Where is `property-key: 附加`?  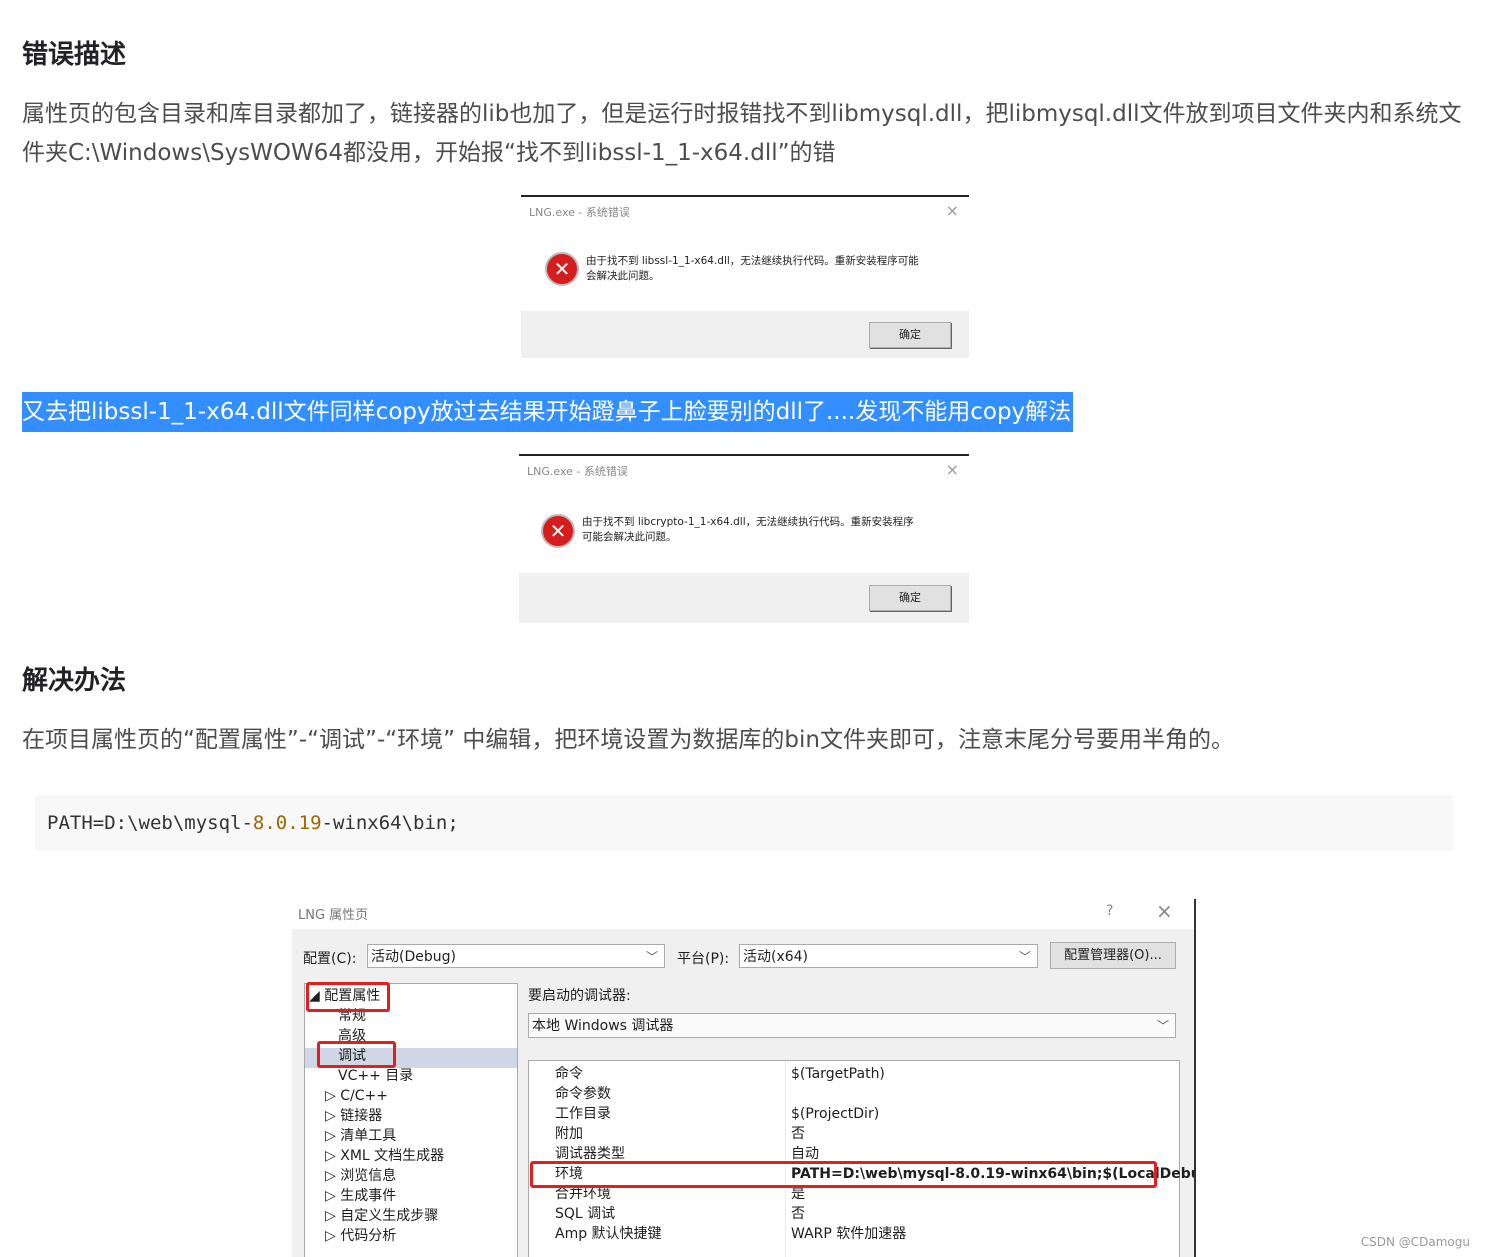 property-key: 附加 is located at coordinates (569, 1134).